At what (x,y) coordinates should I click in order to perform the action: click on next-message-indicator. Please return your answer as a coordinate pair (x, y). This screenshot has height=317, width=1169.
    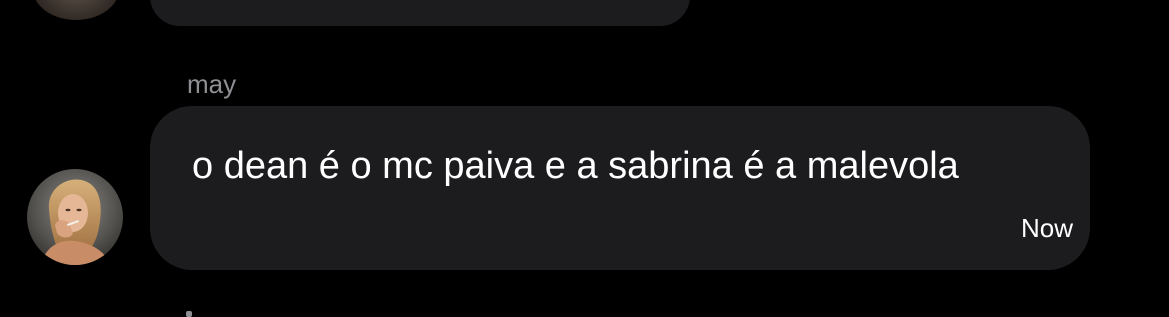
    Looking at the image, I should click on (189, 314).